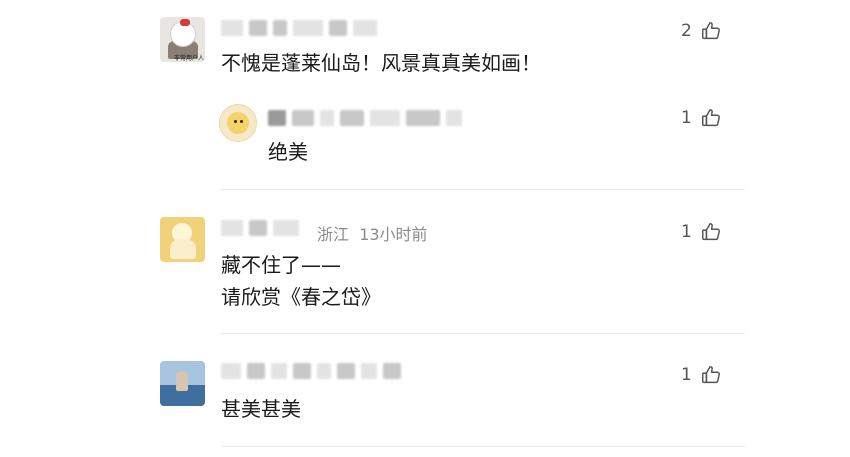 The image size is (850, 457). What do you see at coordinates (301, 297) in the screenshot?
I see `comment-text-line: 请欣赏《春之岱》` at bounding box center [301, 297].